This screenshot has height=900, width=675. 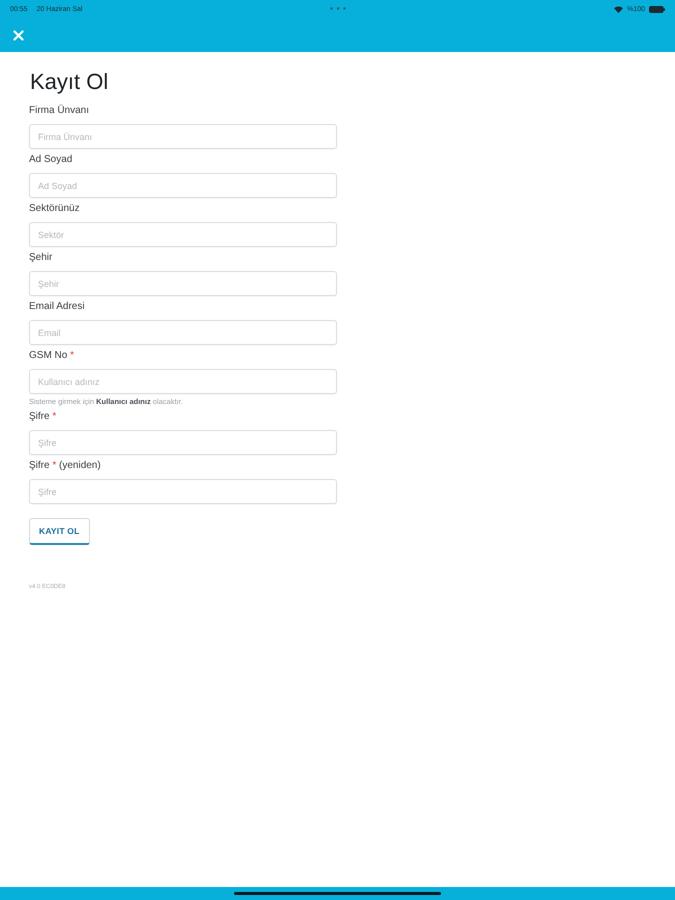 What do you see at coordinates (59, 531) in the screenshot?
I see `register-button: KAYIT OL` at bounding box center [59, 531].